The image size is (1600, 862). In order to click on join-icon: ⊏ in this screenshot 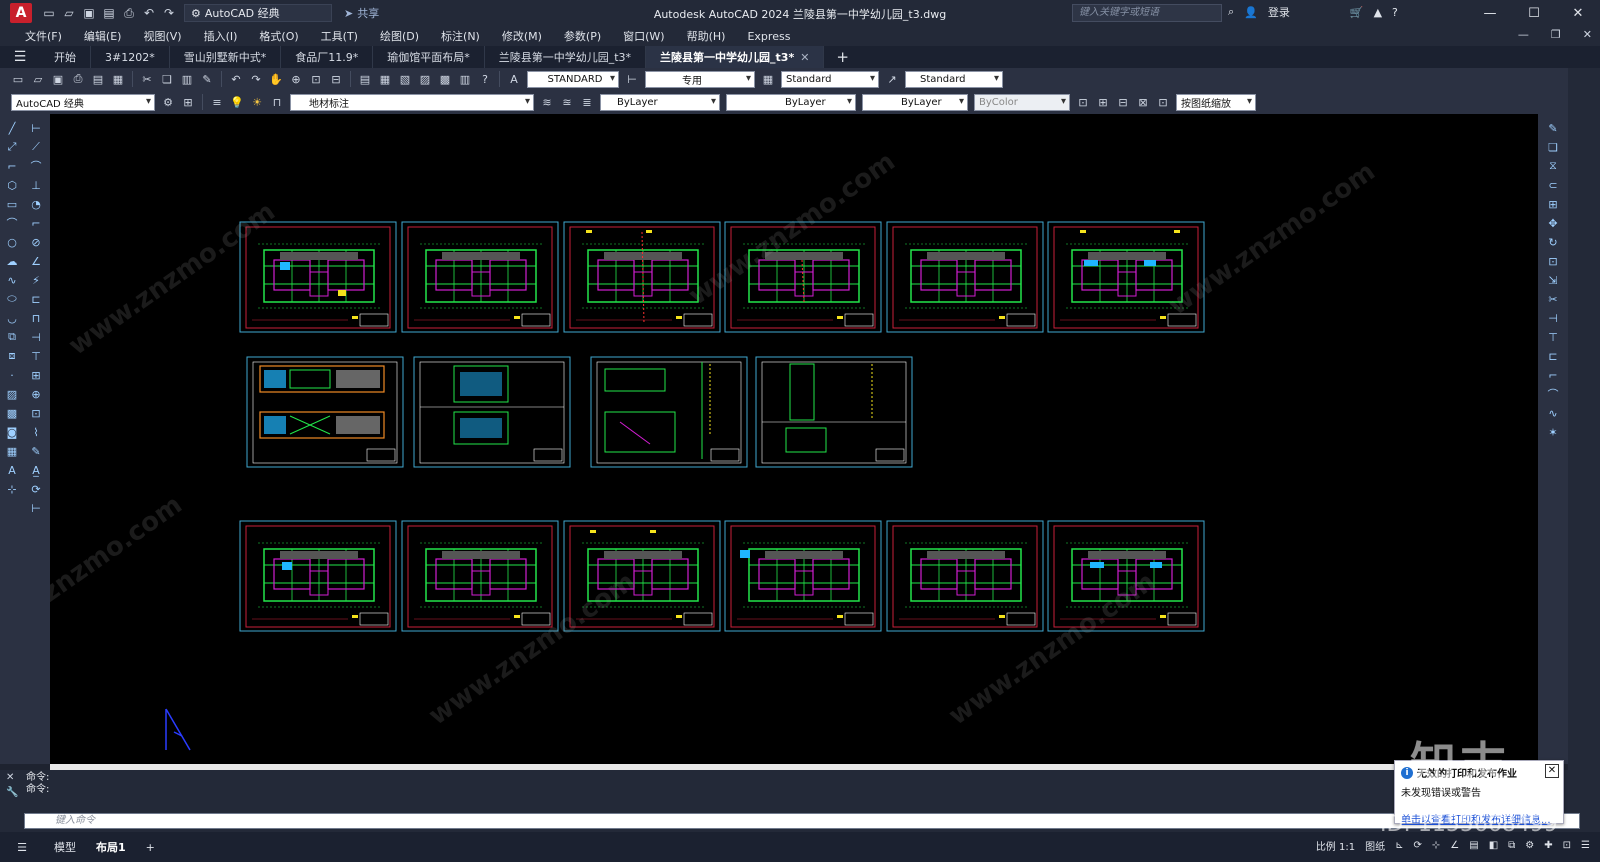, I will do `click(1553, 356)`.